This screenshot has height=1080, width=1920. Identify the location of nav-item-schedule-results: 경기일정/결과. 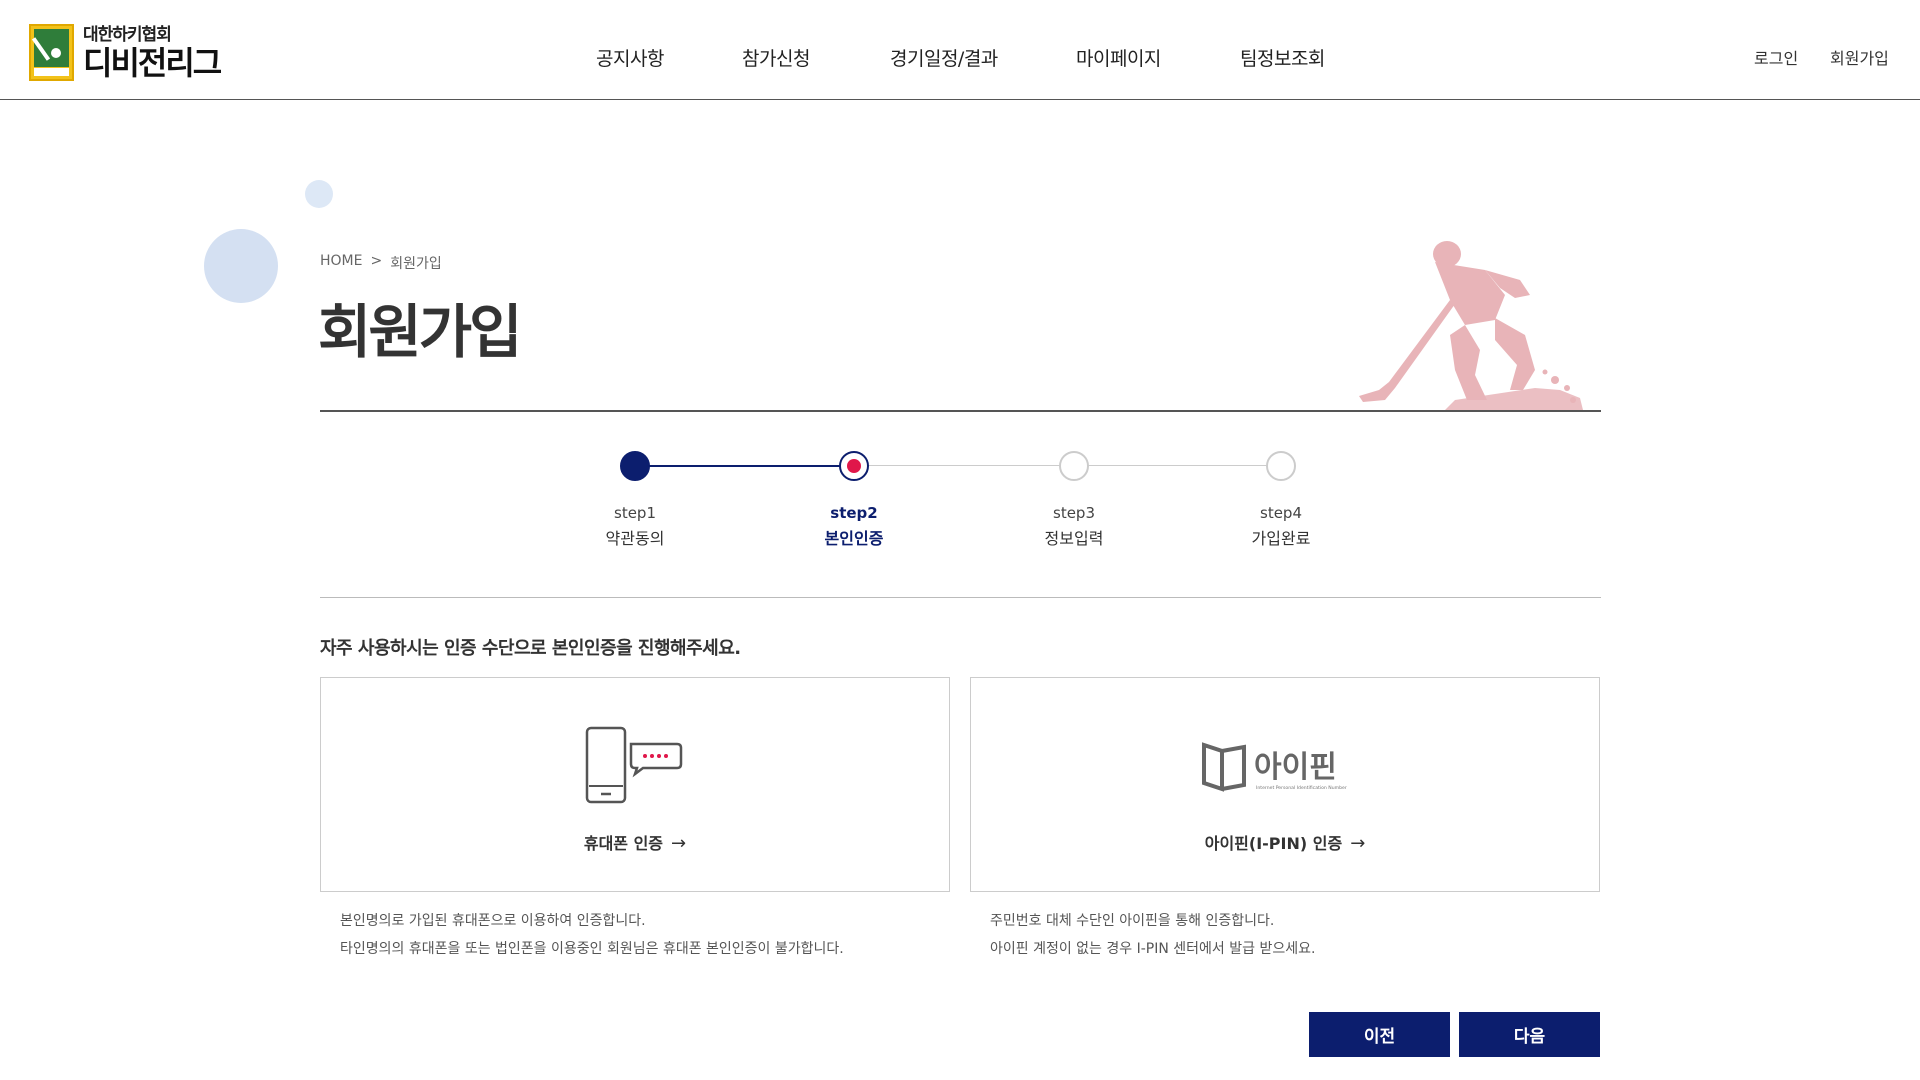
(944, 57).